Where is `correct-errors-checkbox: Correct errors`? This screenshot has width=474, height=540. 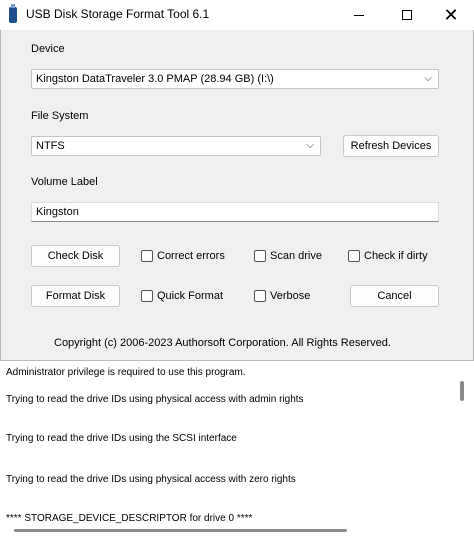 correct-errors-checkbox: Correct errors is located at coordinates (183, 256).